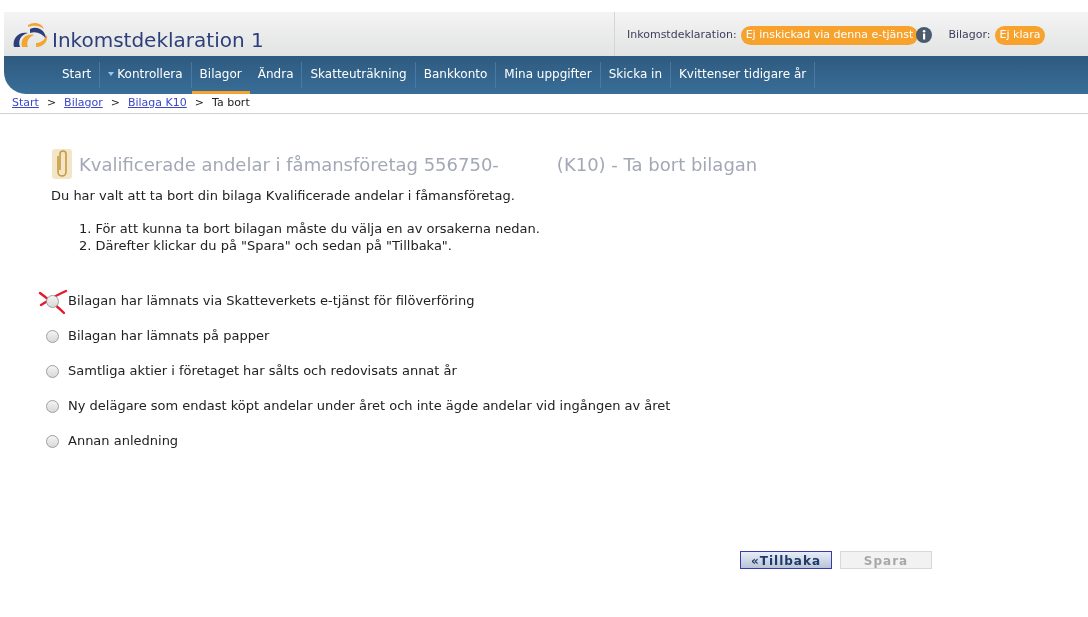  What do you see at coordinates (85, 245) in the screenshot?
I see `step-number: 2.` at bounding box center [85, 245].